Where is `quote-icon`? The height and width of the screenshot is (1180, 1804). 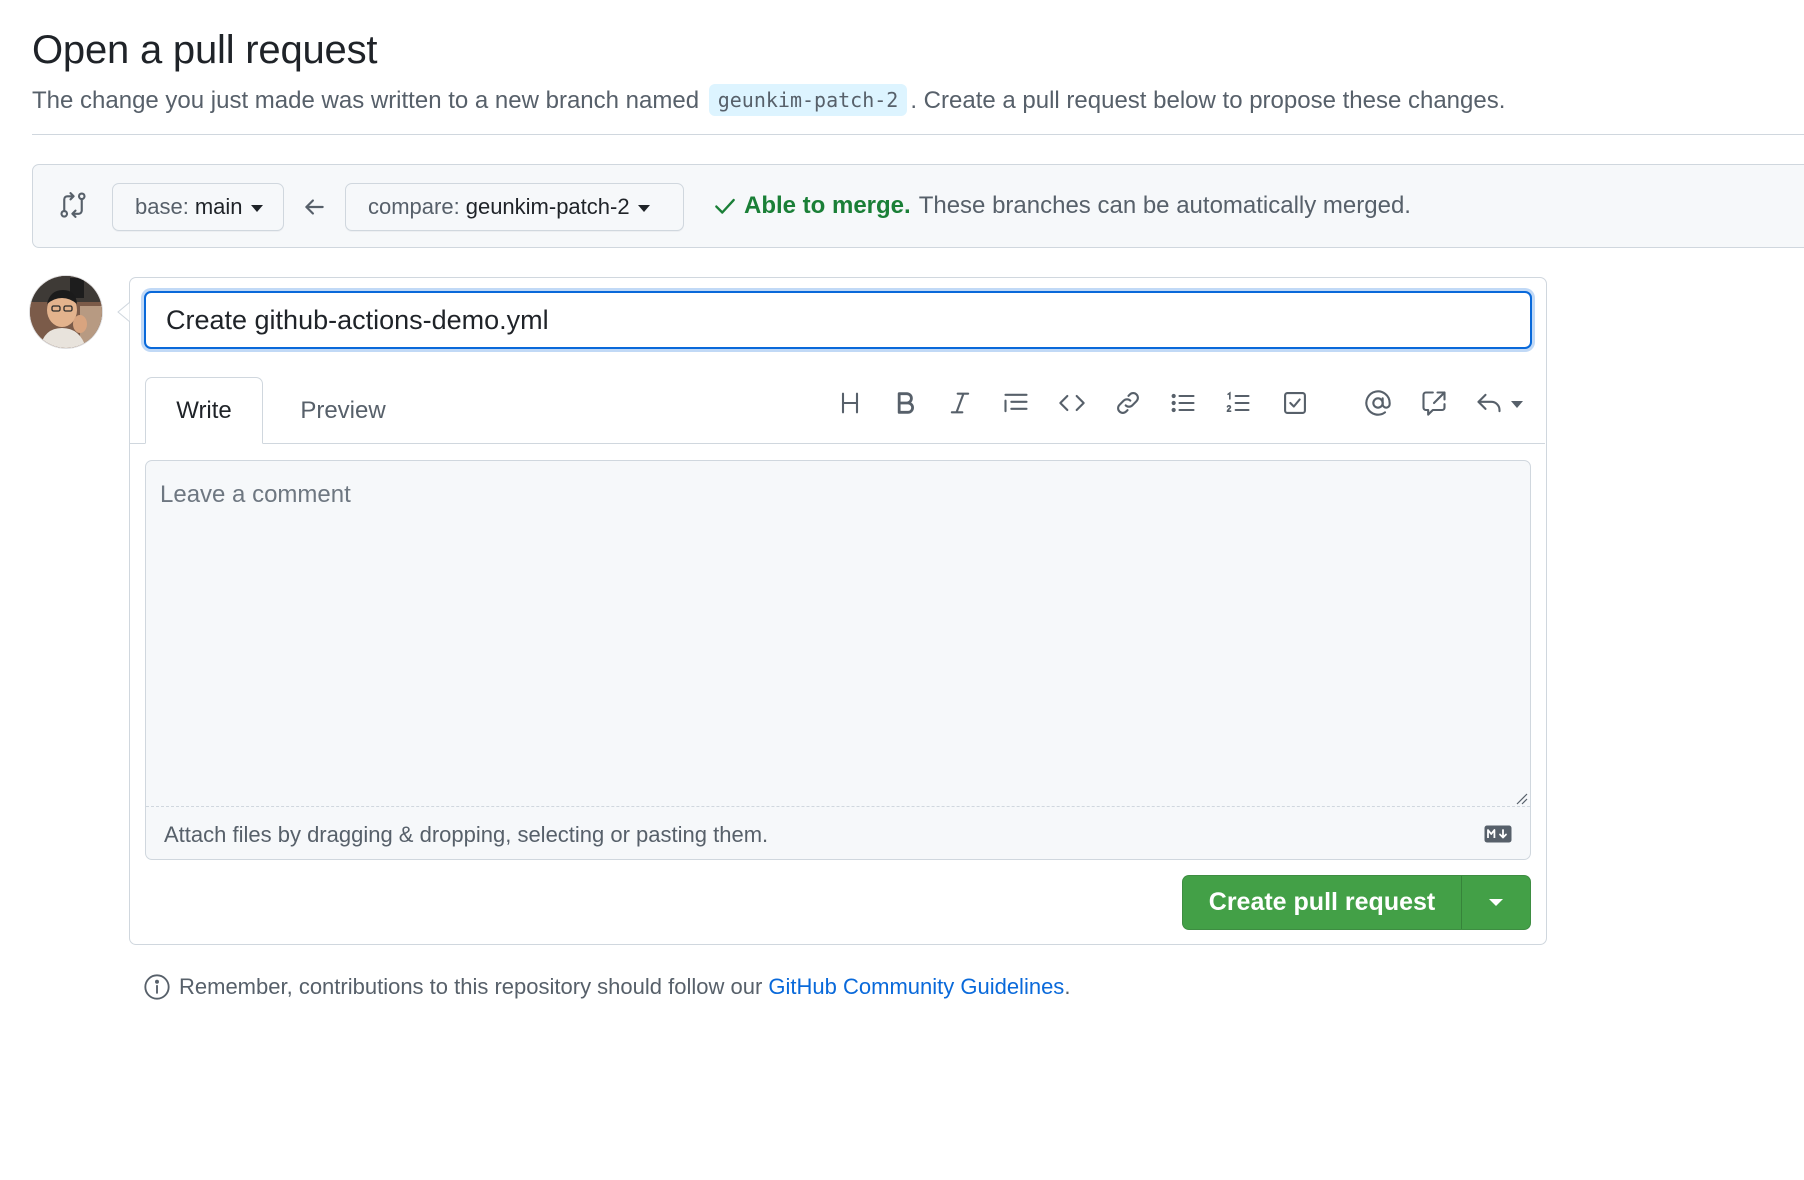 quote-icon is located at coordinates (1016, 403).